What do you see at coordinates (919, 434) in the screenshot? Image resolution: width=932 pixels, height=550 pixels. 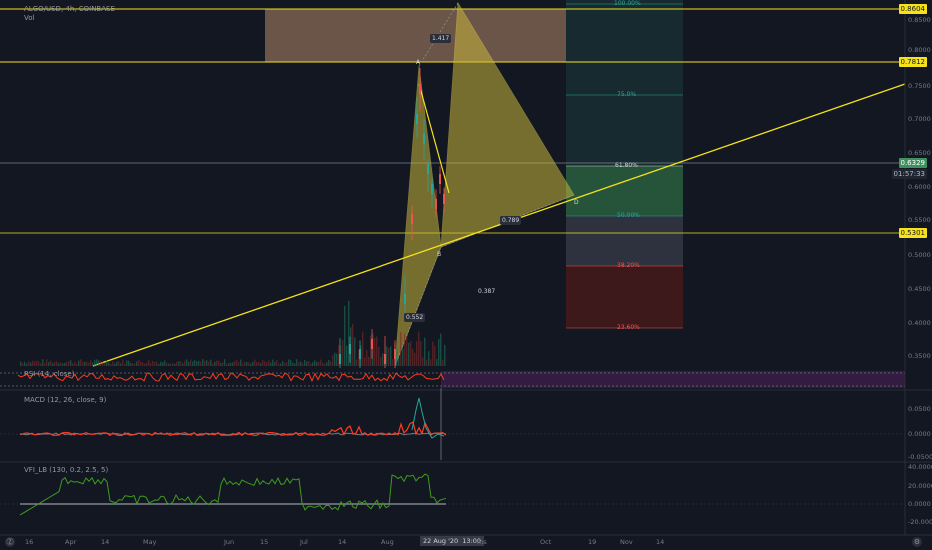 I see `macd-axis-label: 0.0000` at bounding box center [919, 434].